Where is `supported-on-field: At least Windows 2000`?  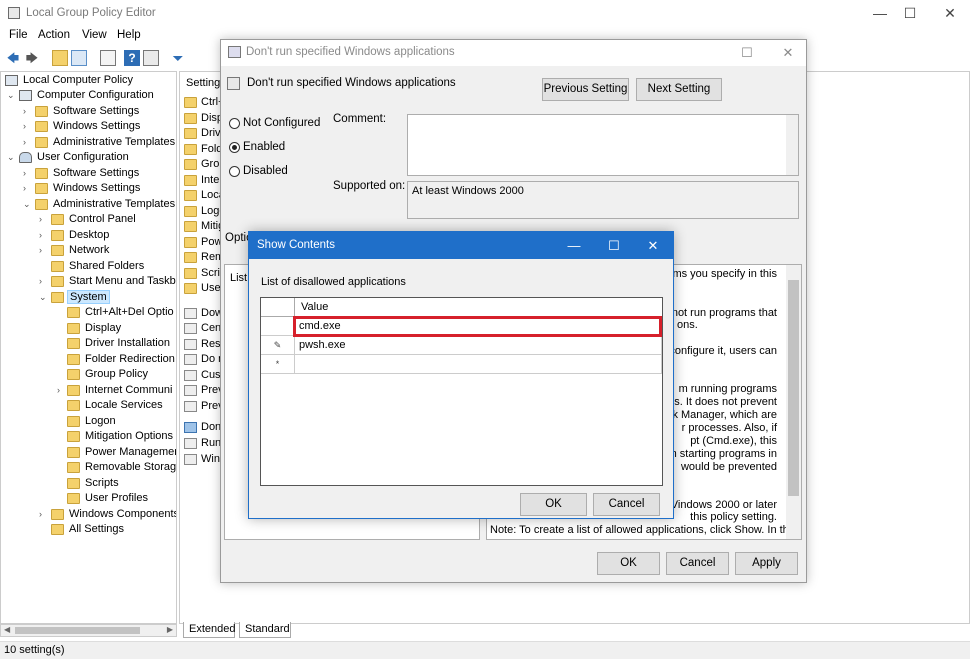
supported-on-field: At least Windows 2000 is located at coordinates (603, 200).